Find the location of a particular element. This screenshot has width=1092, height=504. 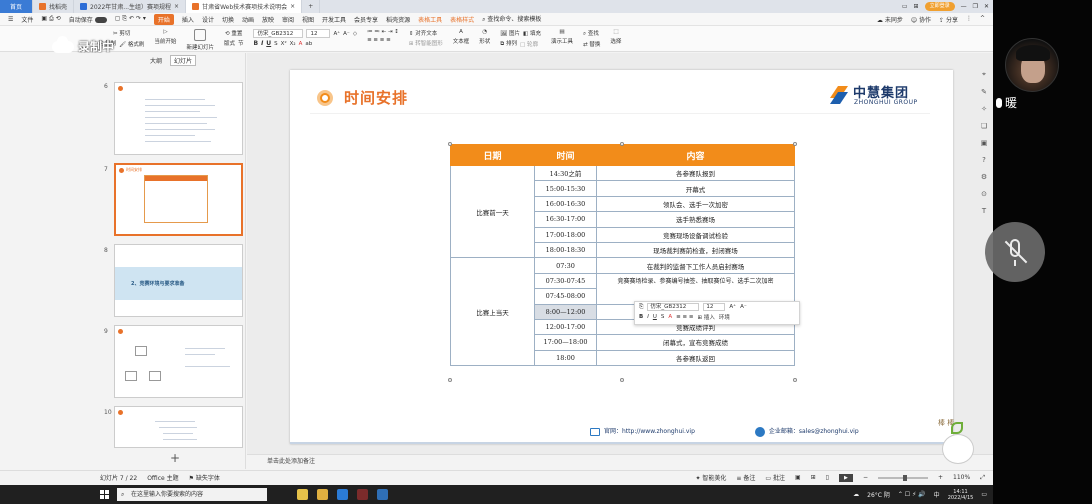

time-cell-selected: 8:00—12:00 is located at coordinates (565, 311).